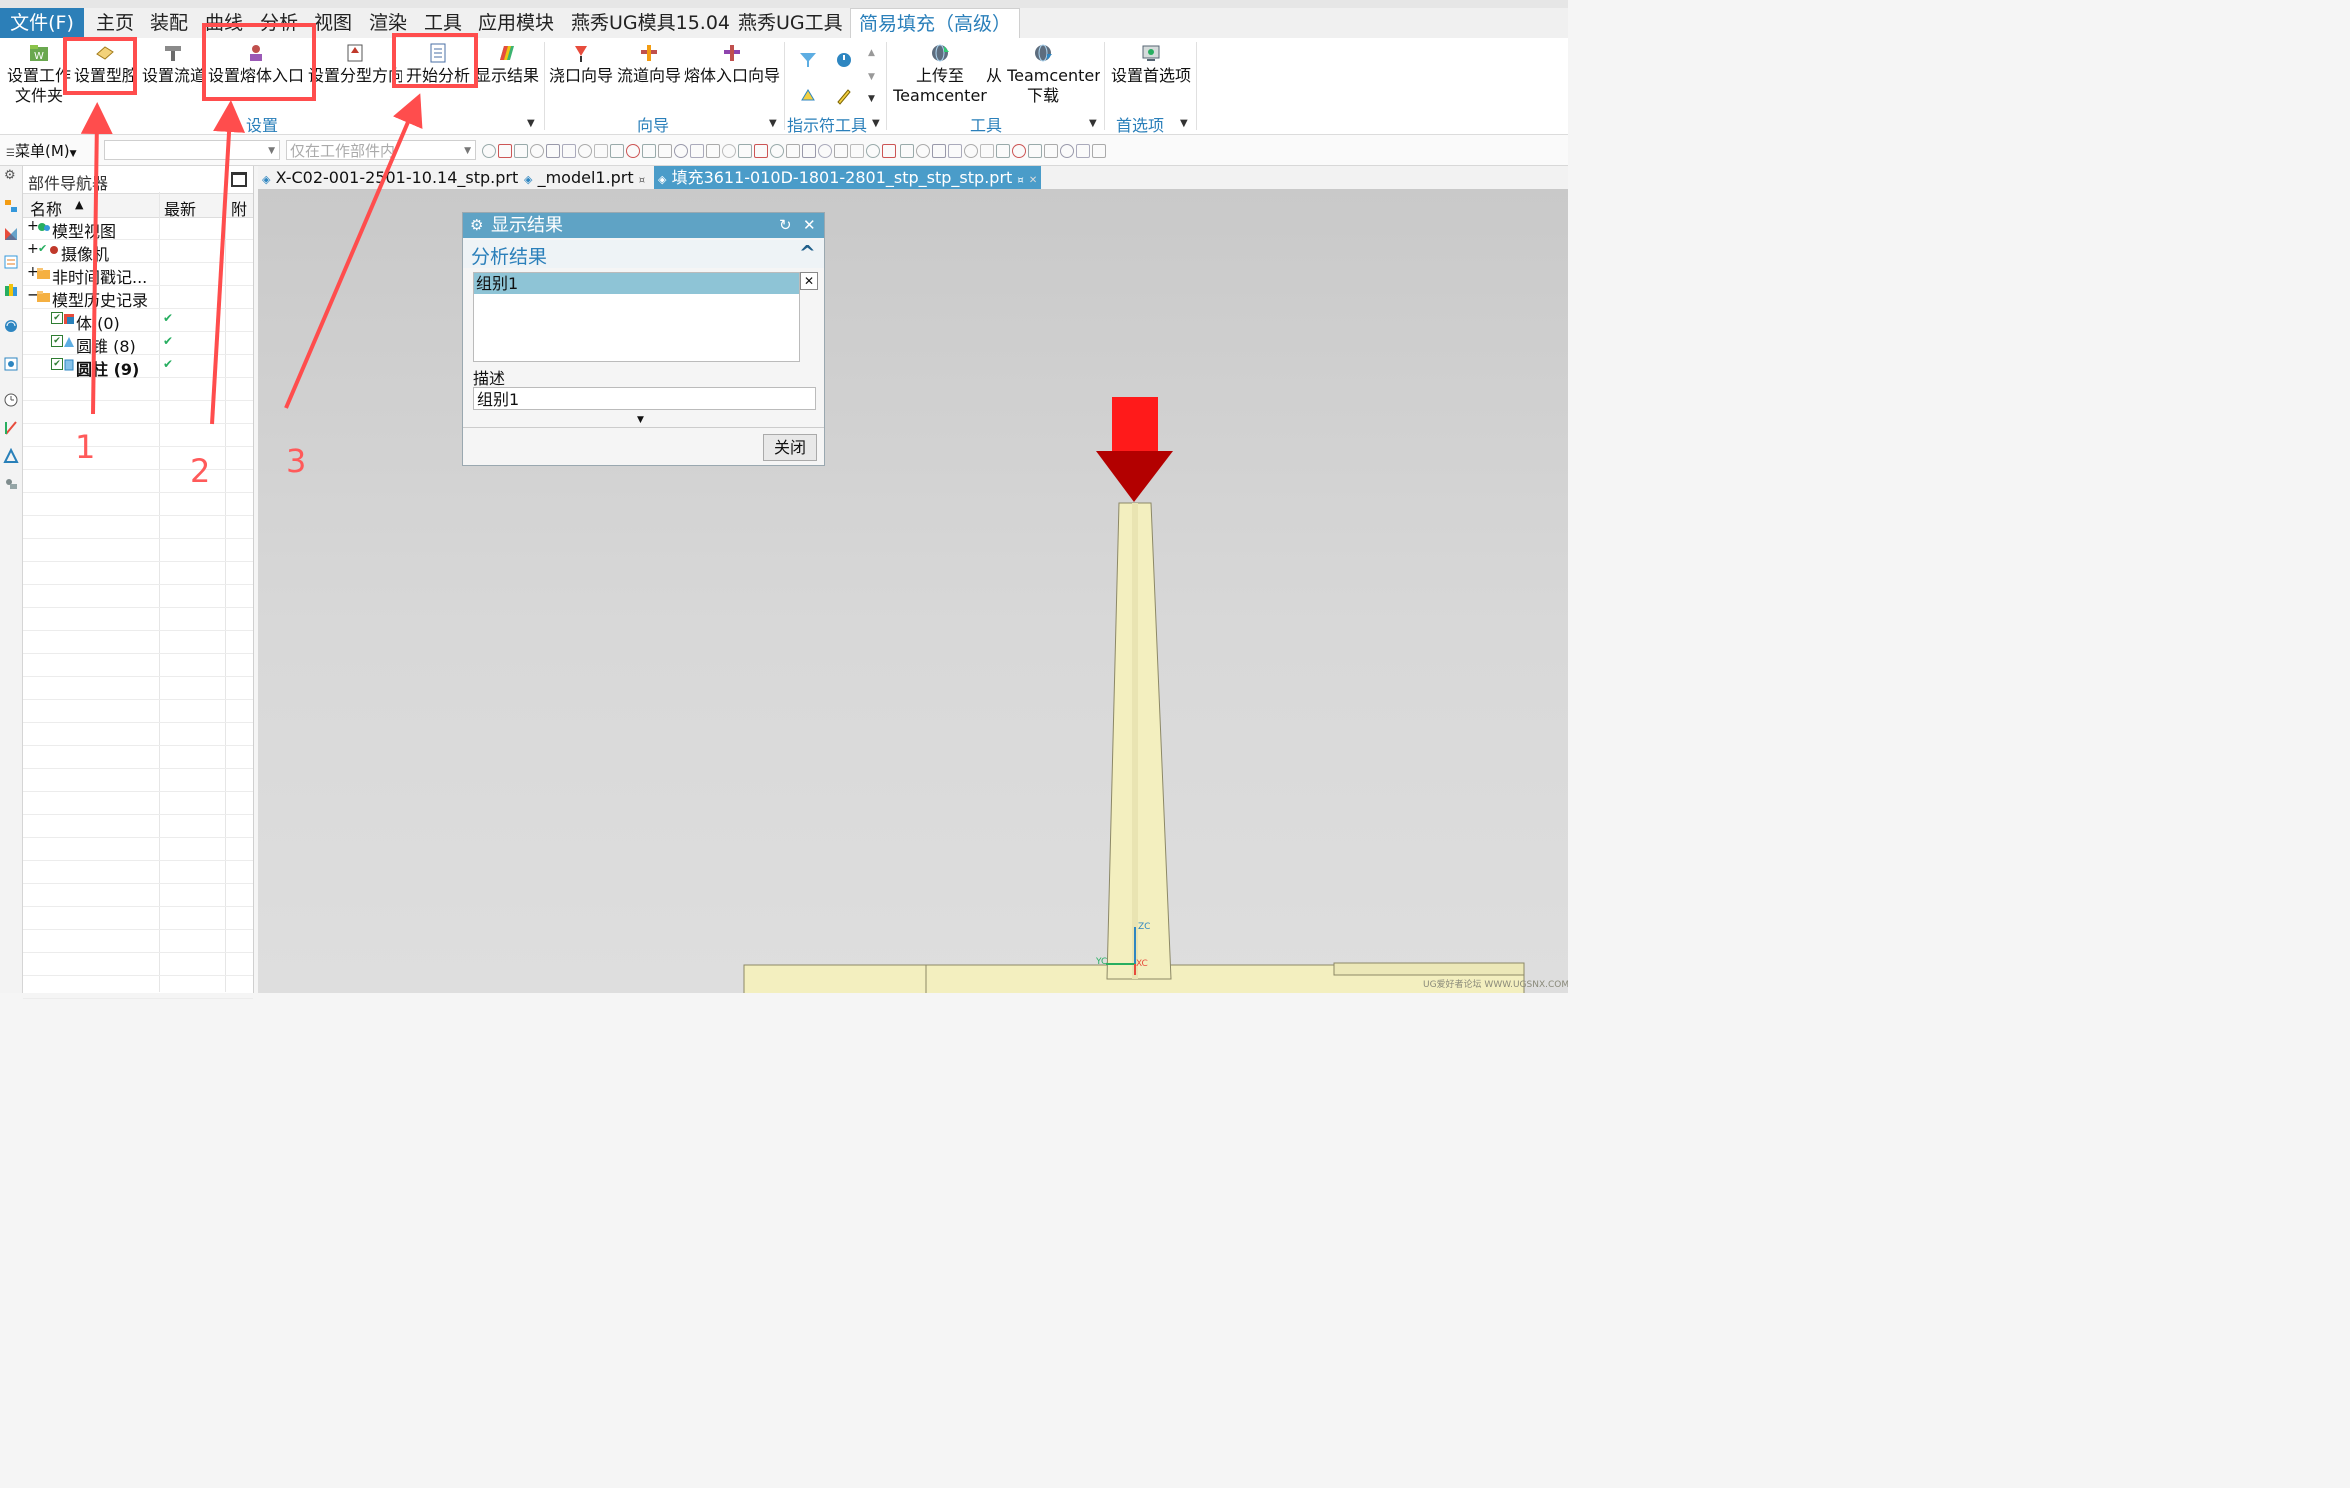  What do you see at coordinates (11, 400) in the screenshot?
I see `clock-icon` at bounding box center [11, 400].